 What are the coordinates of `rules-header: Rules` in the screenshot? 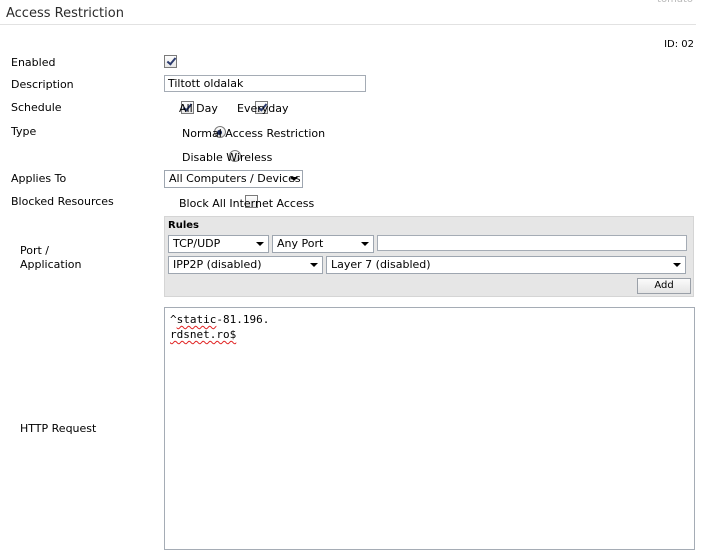 It's located at (183, 225).